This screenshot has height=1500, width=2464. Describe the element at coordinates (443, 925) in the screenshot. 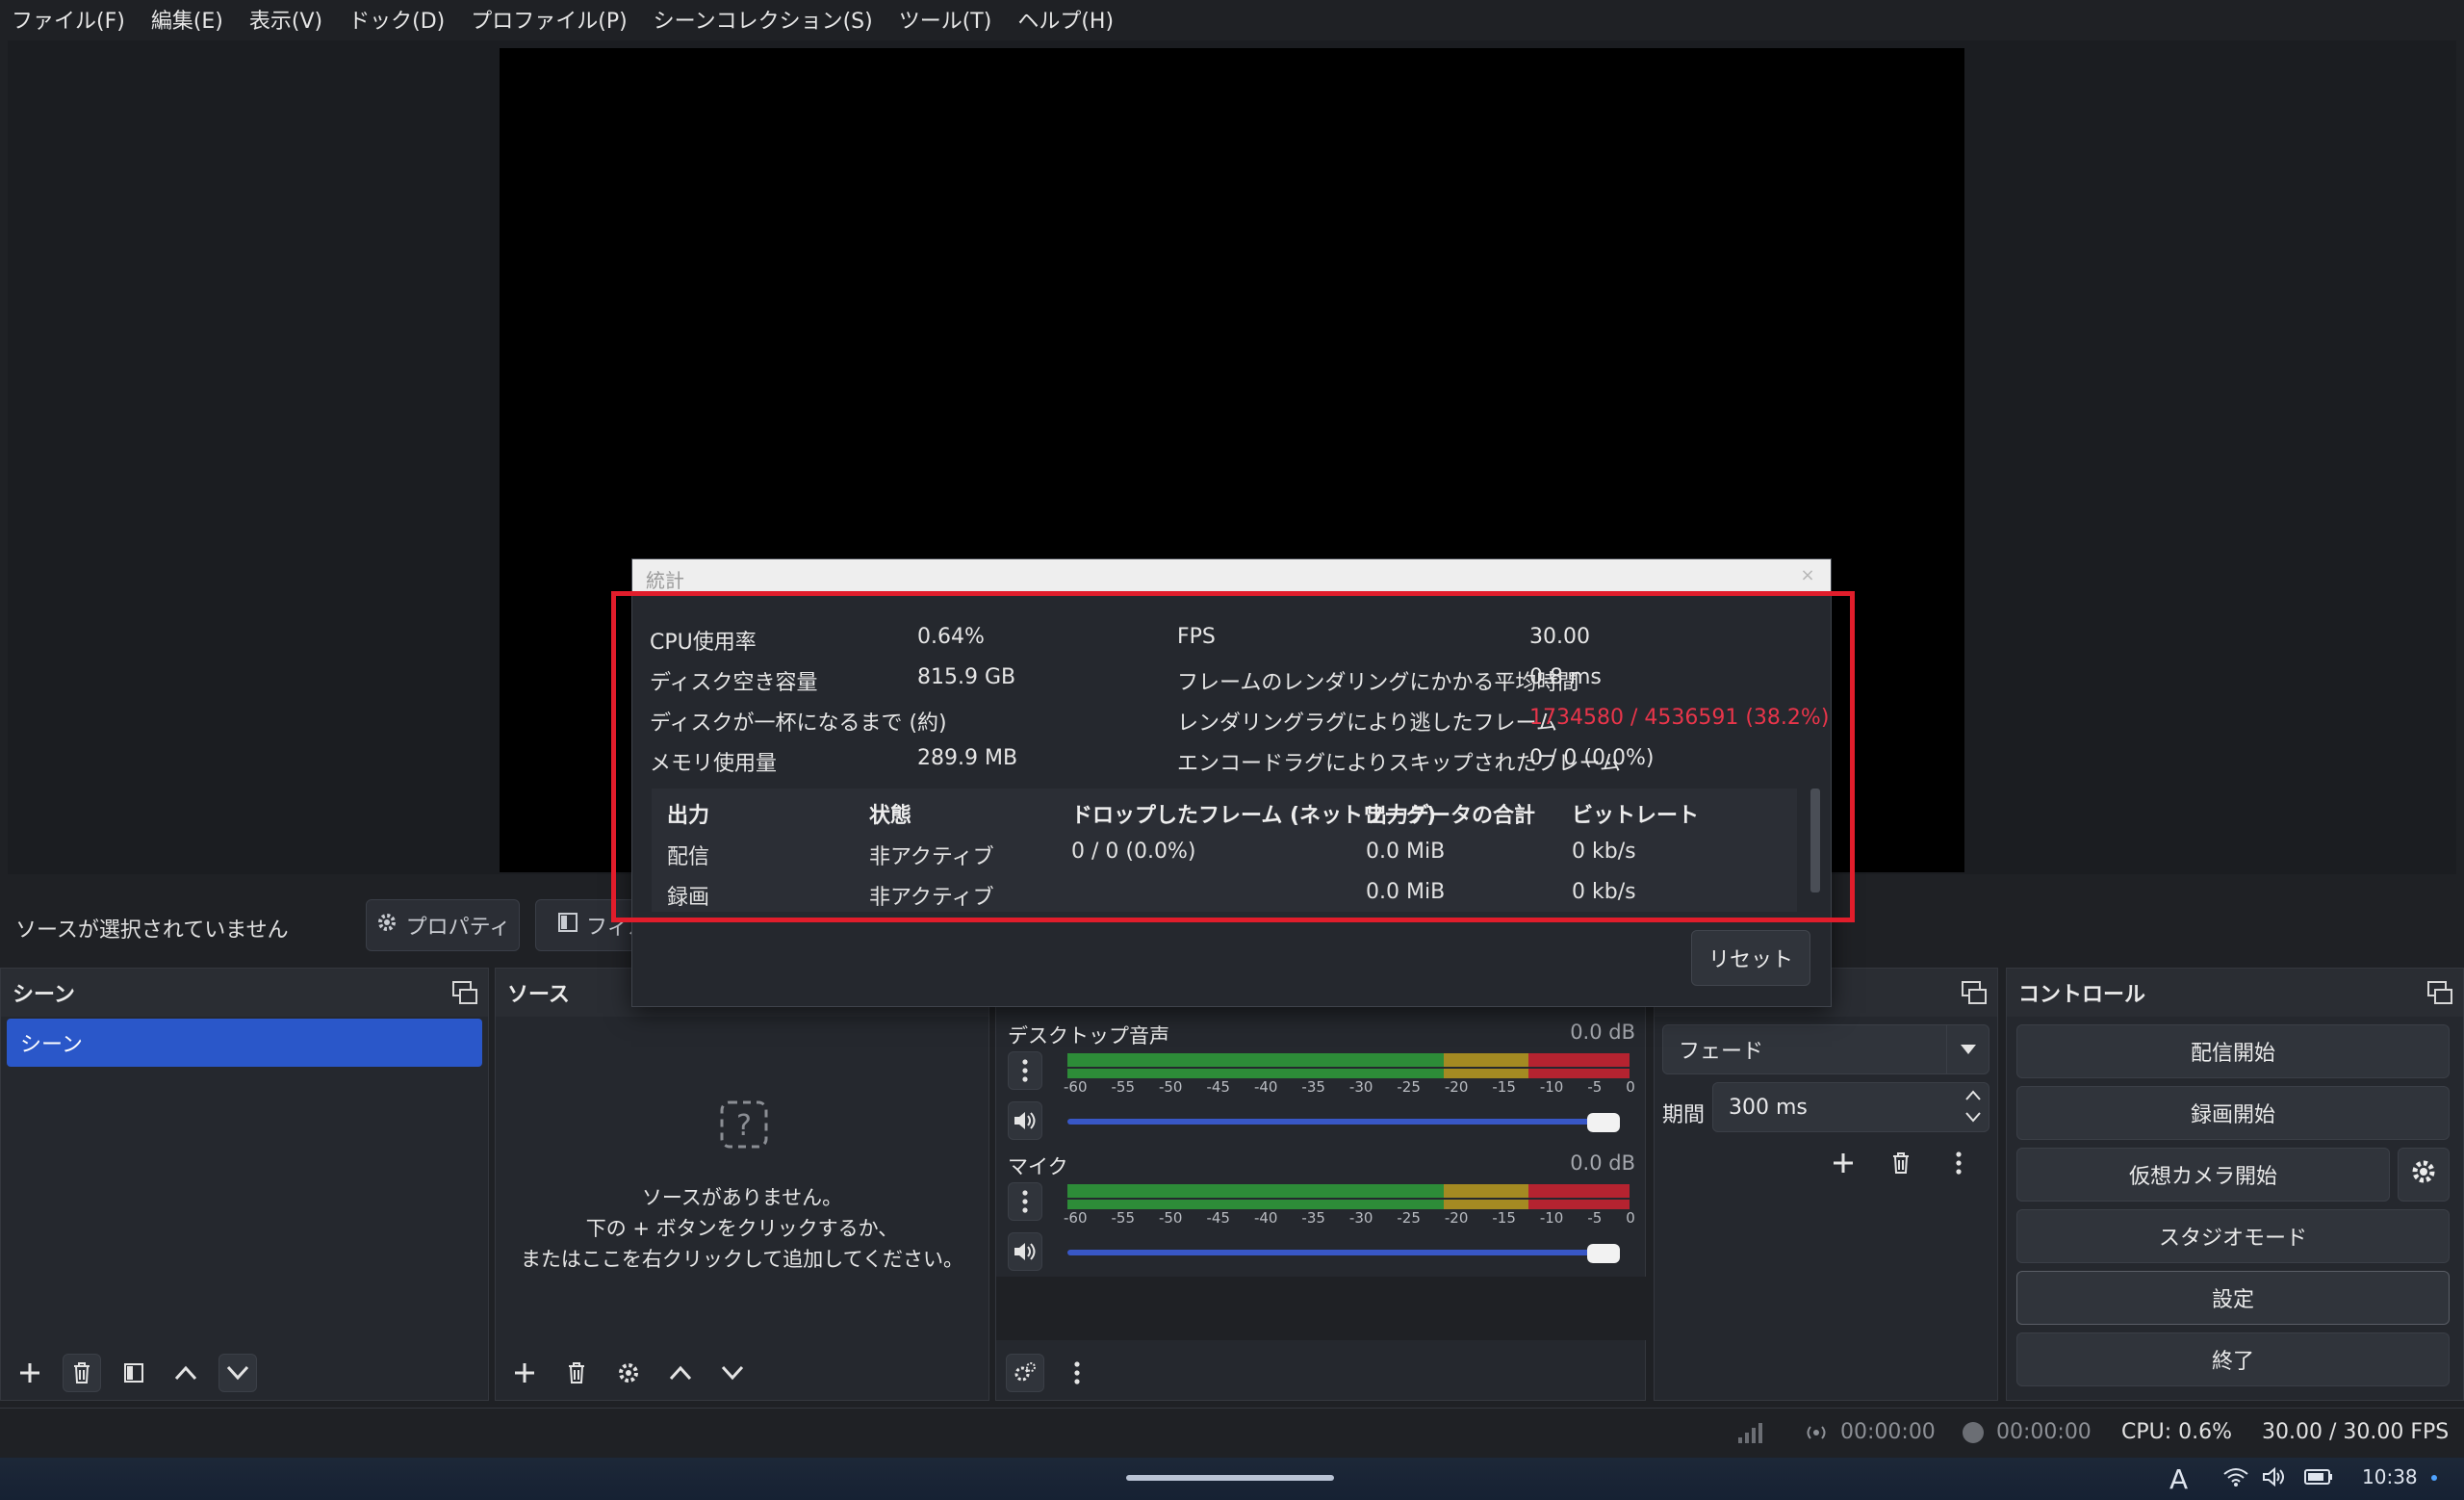

I see `properties-button: プロパティ` at that location.